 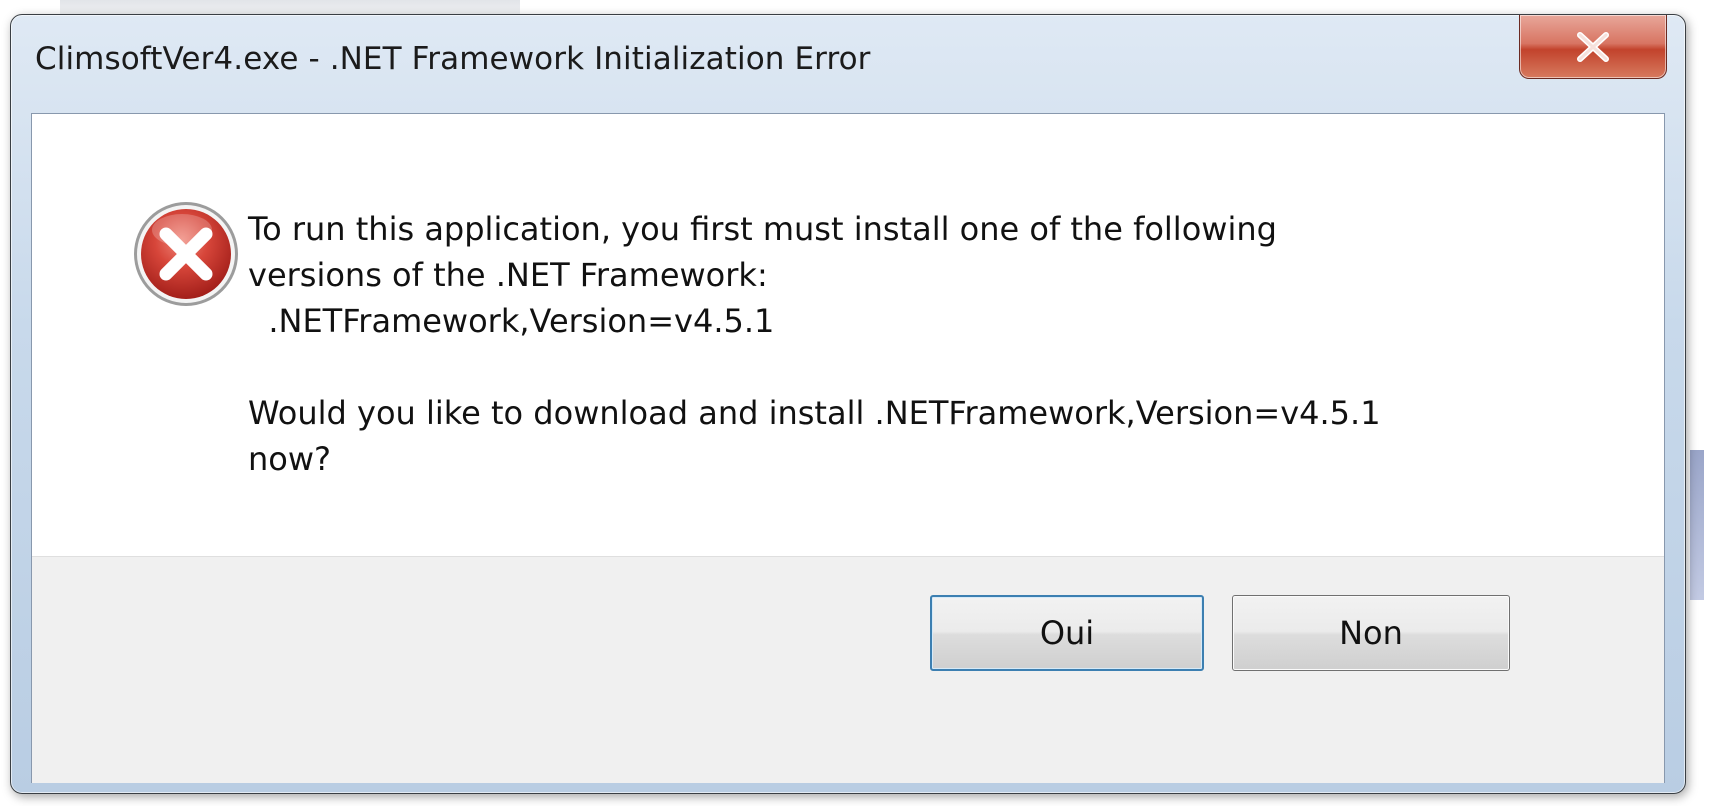 I want to click on message-line-2: versions of the .NET Framework:, so click(x=508, y=275).